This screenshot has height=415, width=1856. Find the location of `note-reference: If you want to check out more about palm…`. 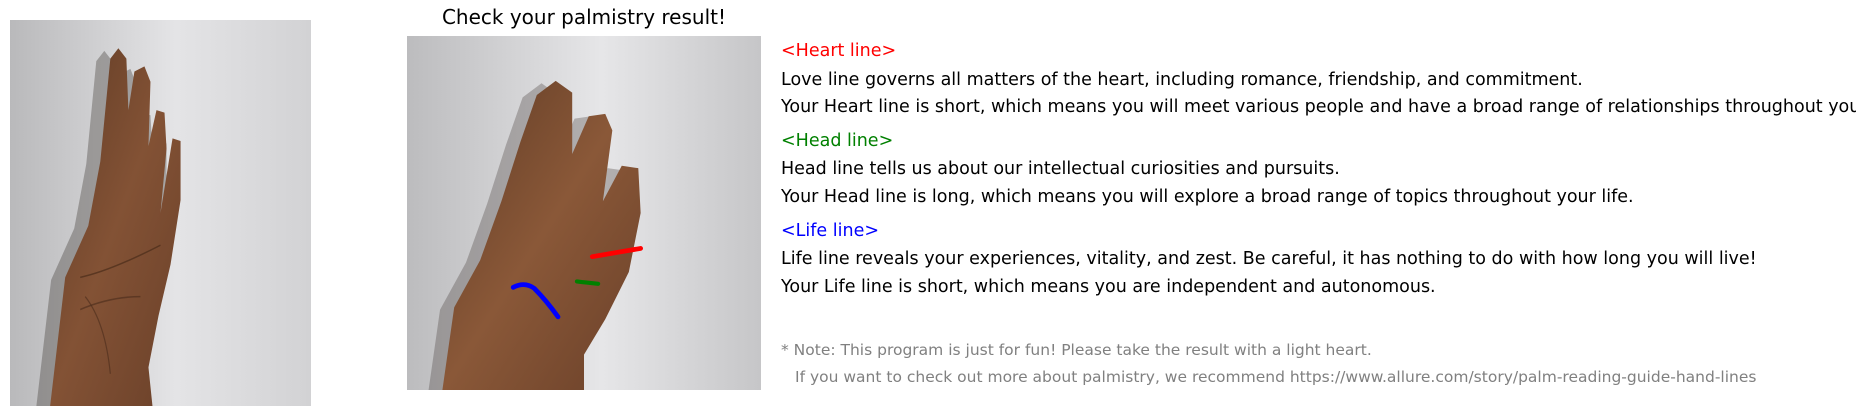

note-reference: If you want to check out more about palm… is located at coordinates (1276, 377).